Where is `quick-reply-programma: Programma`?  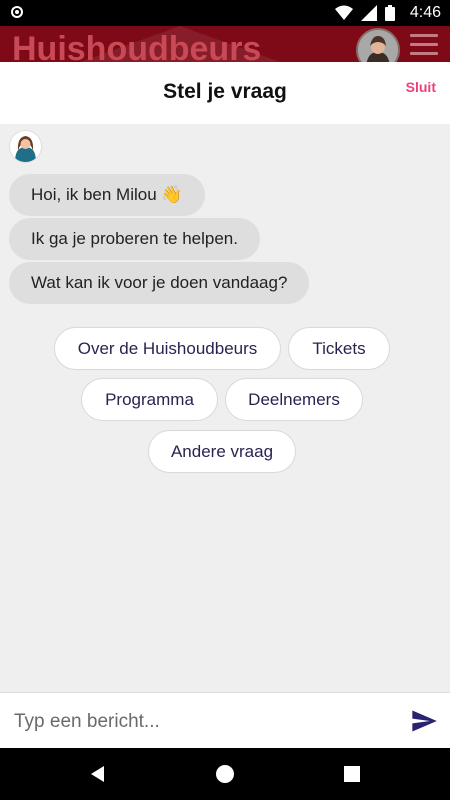 quick-reply-programma: Programma is located at coordinates (149, 399).